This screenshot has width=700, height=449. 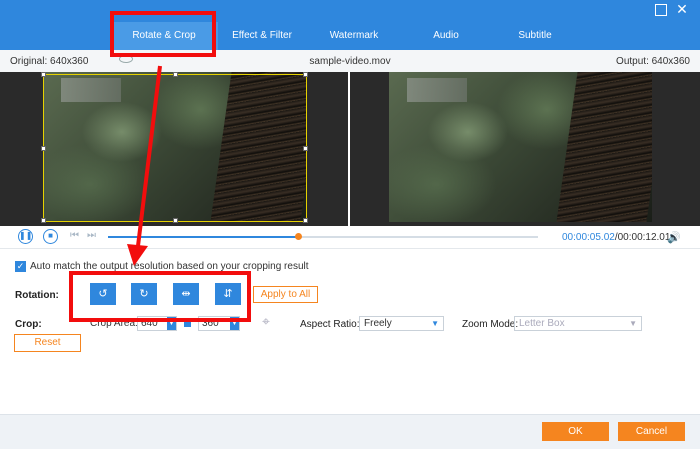 What do you see at coordinates (43, 74) in the screenshot?
I see `crop-handle-top-left` at bounding box center [43, 74].